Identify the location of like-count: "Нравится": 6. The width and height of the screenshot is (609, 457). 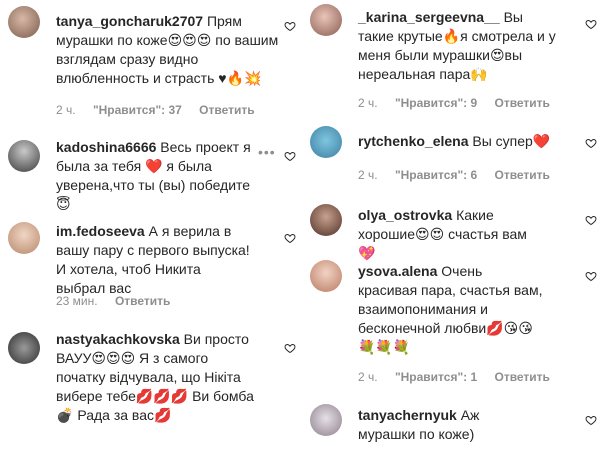
(436, 175).